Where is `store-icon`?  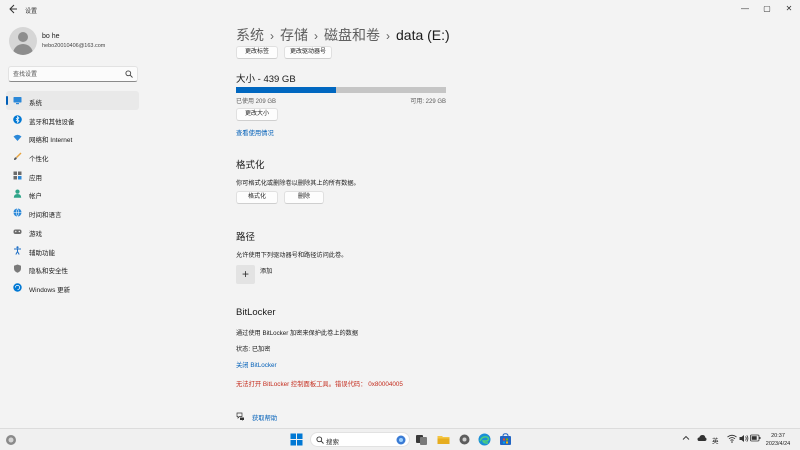 store-icon is located at coordinates (505, 439).